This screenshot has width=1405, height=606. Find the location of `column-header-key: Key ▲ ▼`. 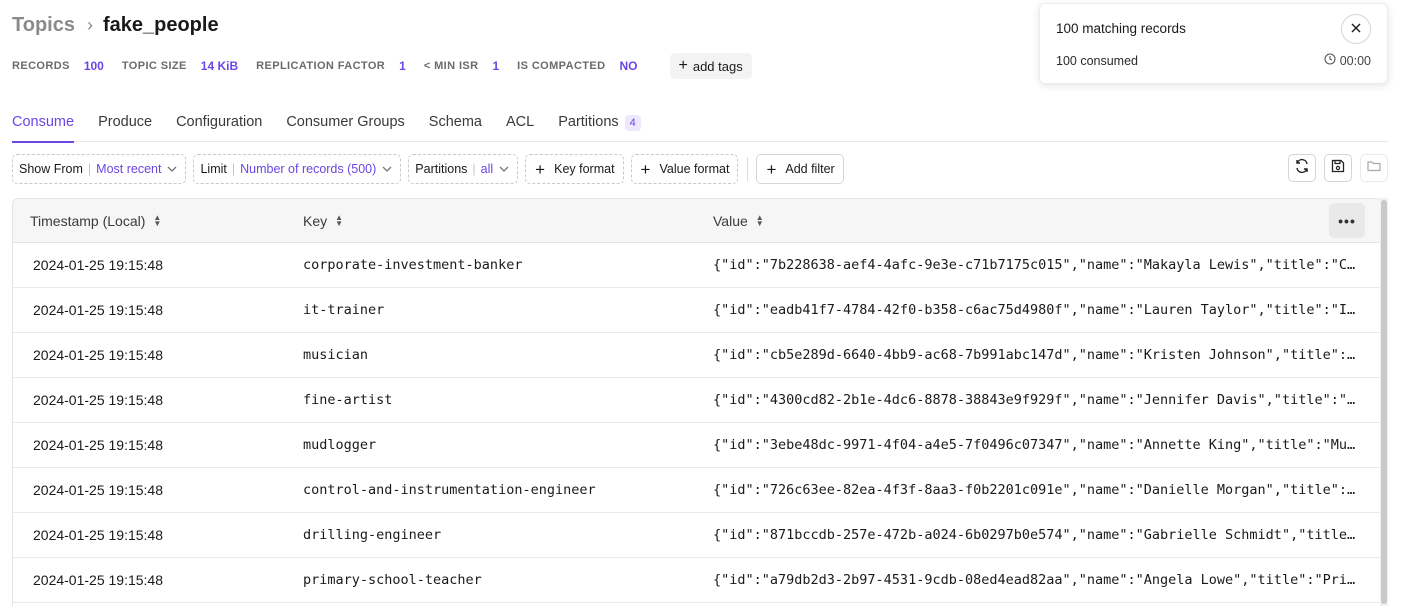

column-header-key: Key ▲ ▼ is located at coordinates (323, 221).